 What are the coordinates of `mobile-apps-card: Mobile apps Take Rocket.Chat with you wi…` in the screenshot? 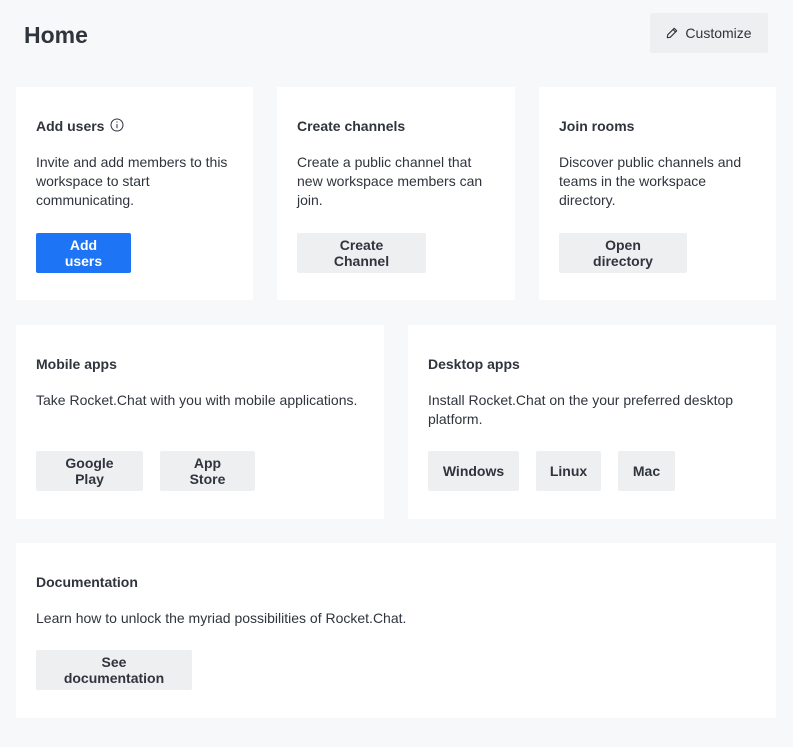 It's located at (200, 422).